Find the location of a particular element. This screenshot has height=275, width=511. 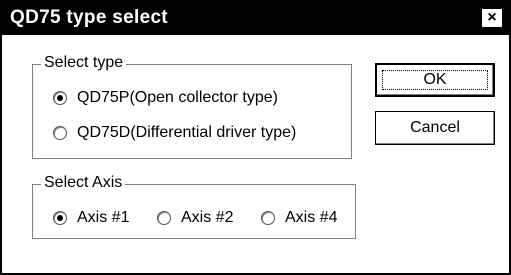

select-axis-label: Select Axis is located at coordinates (83, 183).